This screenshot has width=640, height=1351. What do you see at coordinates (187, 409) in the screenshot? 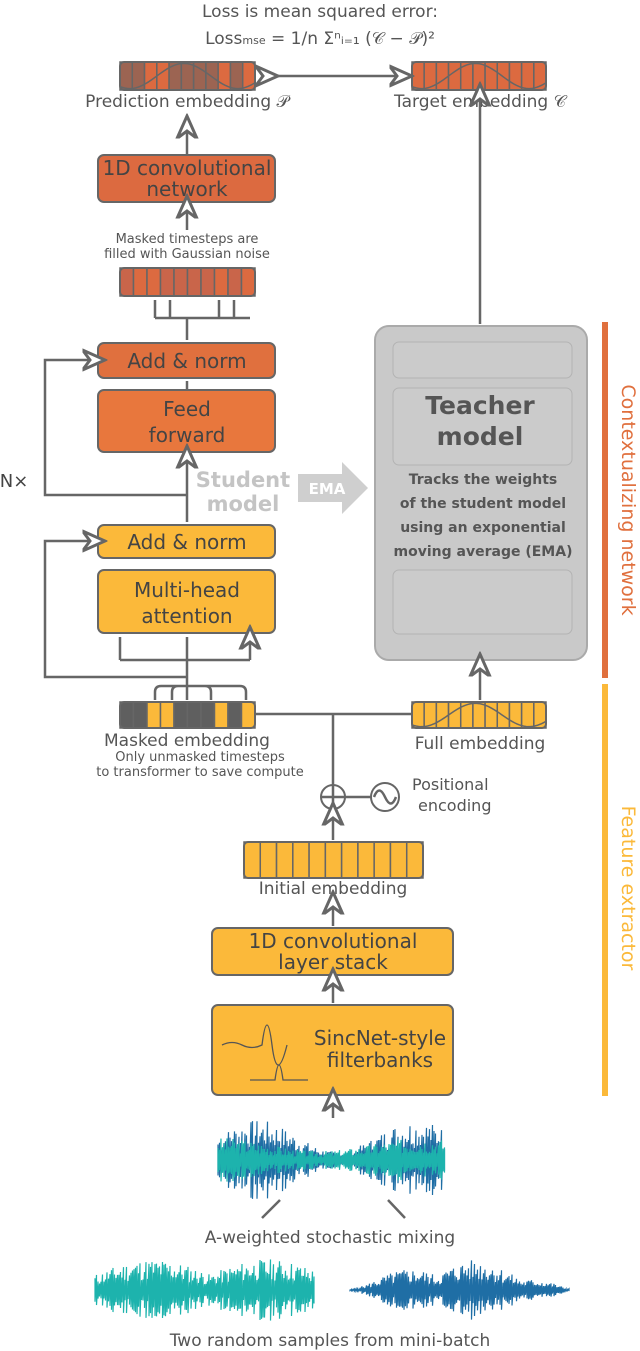
I see `feed-forward-label: Feed` at bounding box center [187, 409].